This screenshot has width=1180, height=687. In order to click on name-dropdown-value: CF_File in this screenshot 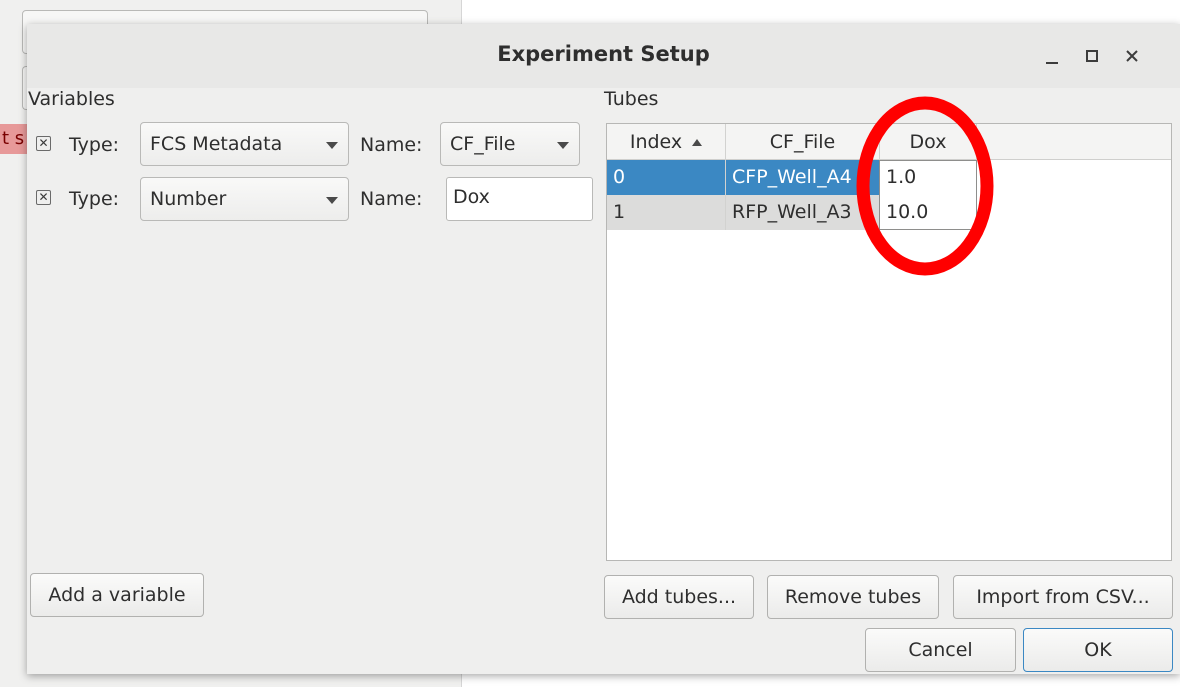, I will do `click(483, 144)`.